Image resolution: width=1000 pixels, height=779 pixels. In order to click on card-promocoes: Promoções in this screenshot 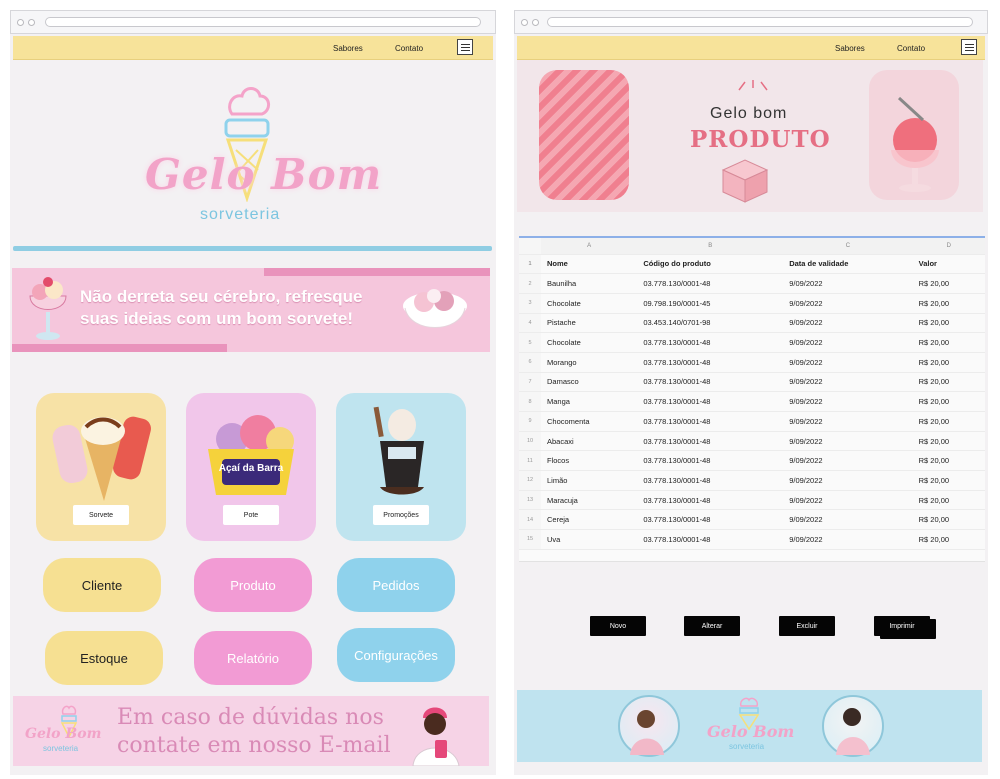, I will do `click(401, 467)`.